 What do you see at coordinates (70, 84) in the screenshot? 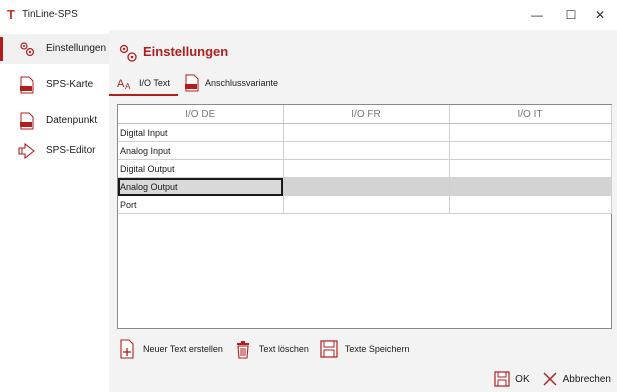
I see `sidebar-item-label: SPS-Karte` at bounding box center [70, 84].